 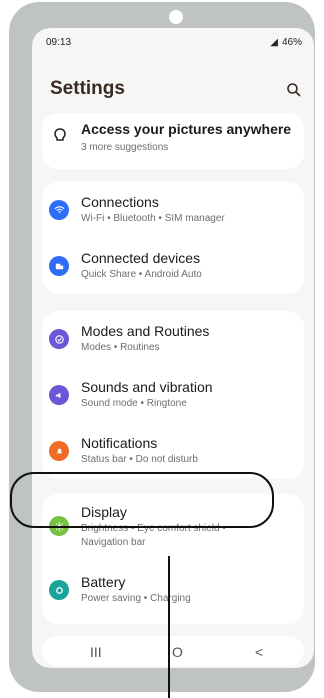 I want to click on recents-button: III, so click(x=96, y=652).